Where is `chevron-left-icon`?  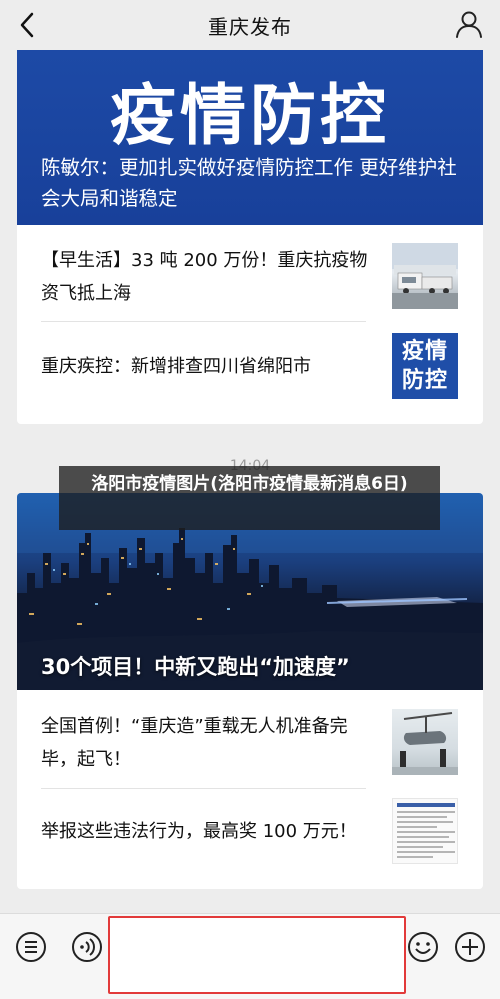 chevron-left-icon is located at coordinates (28, 25).